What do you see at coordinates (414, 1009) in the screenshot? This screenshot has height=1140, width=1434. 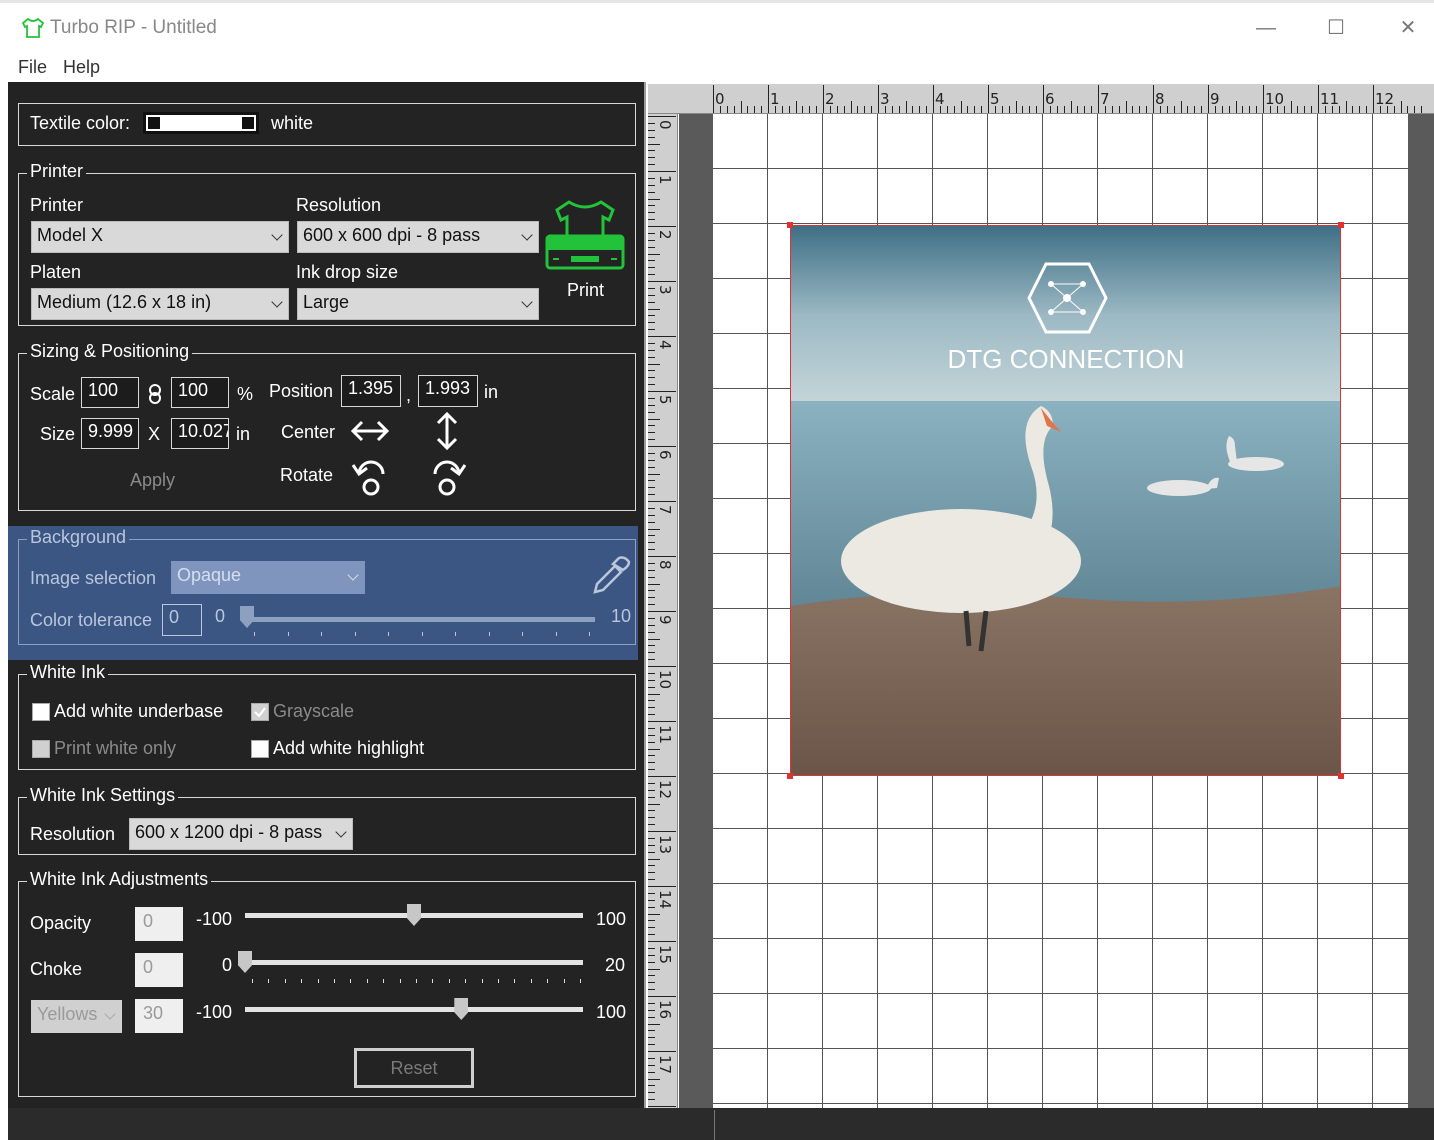 I see `color-range-slider-track` at bounding box center [414, 1009].